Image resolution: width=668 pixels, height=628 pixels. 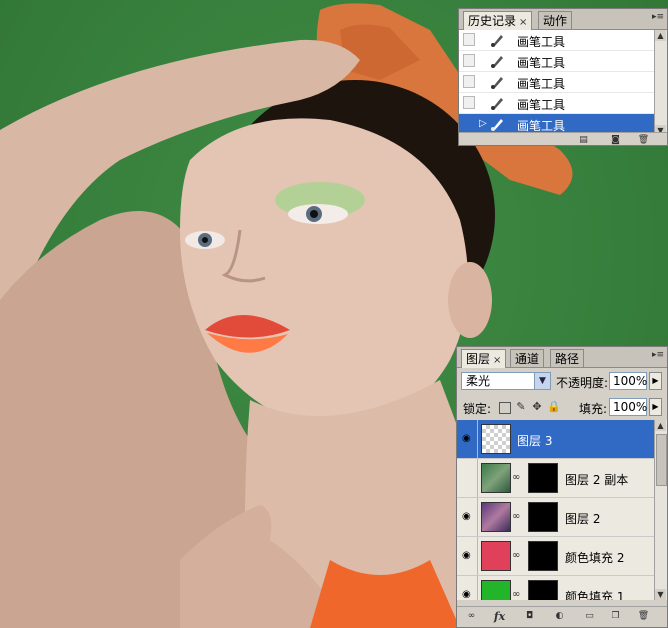 I want to click on tab-actions-label: 动作, so click(x=555, y=21).